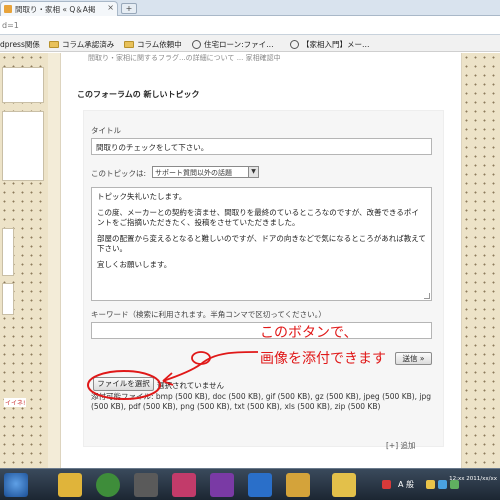  What do you see at coordinates (16, 485) in the screenshot?
I see `start-button-icon` at bounding box center [16, 485].